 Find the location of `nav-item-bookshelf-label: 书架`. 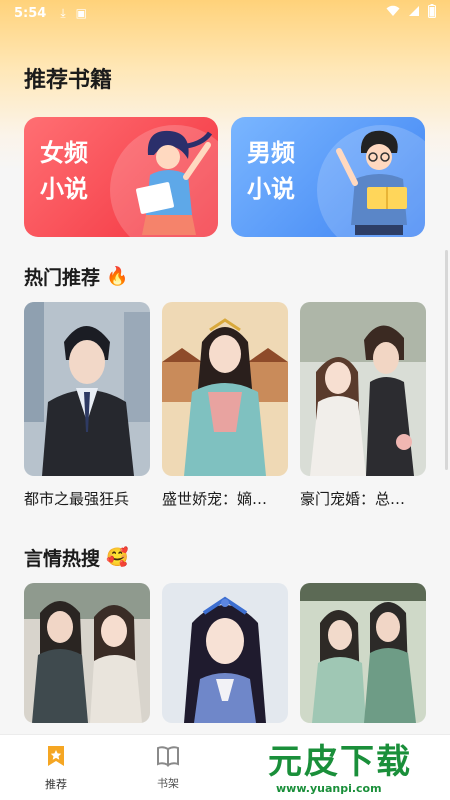

nav-item-bookshelf-label: 书架 is located at coordinates (168, 783).